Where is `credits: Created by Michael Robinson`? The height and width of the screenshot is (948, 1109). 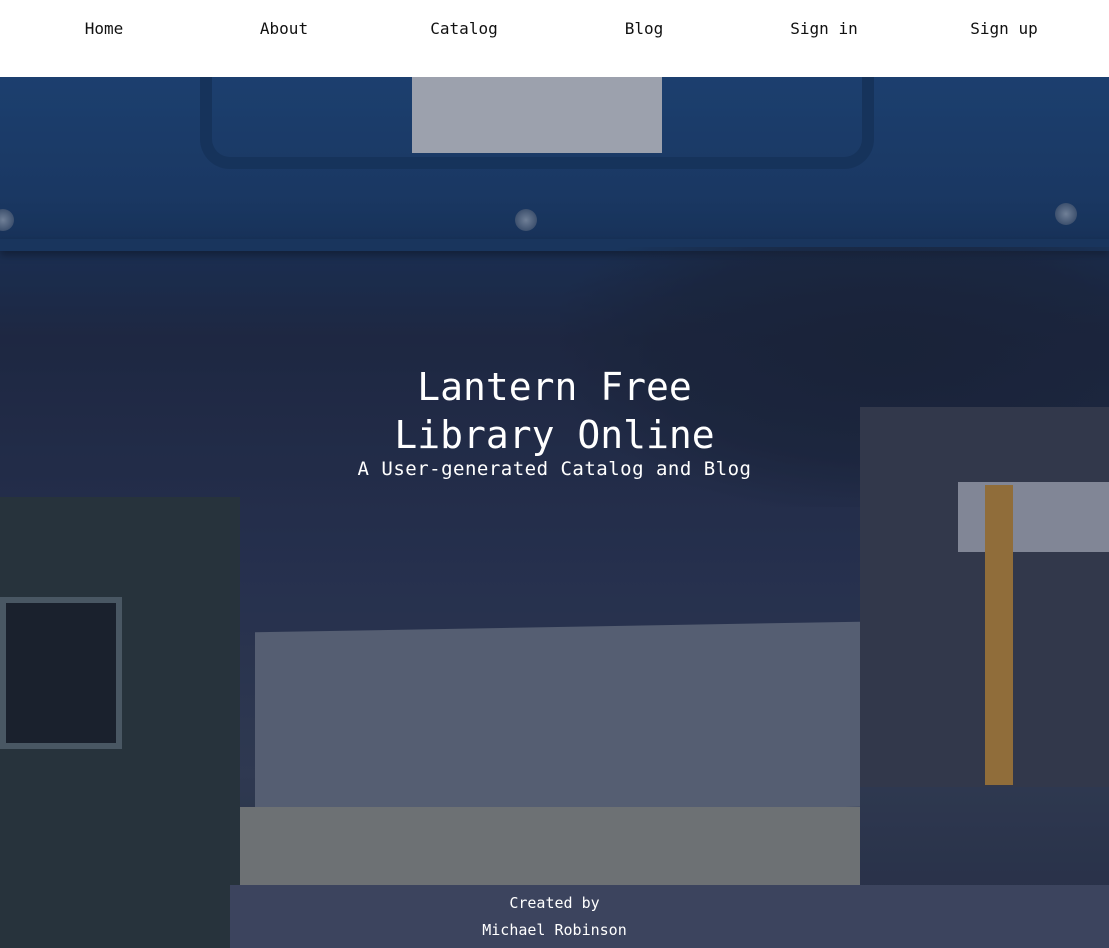 credits: Created by Michael Robinson is located at coordinates (554, 917).